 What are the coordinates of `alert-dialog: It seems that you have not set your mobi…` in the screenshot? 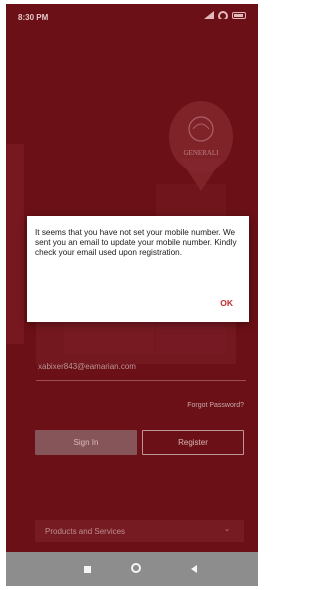 It's located at (138, 269).